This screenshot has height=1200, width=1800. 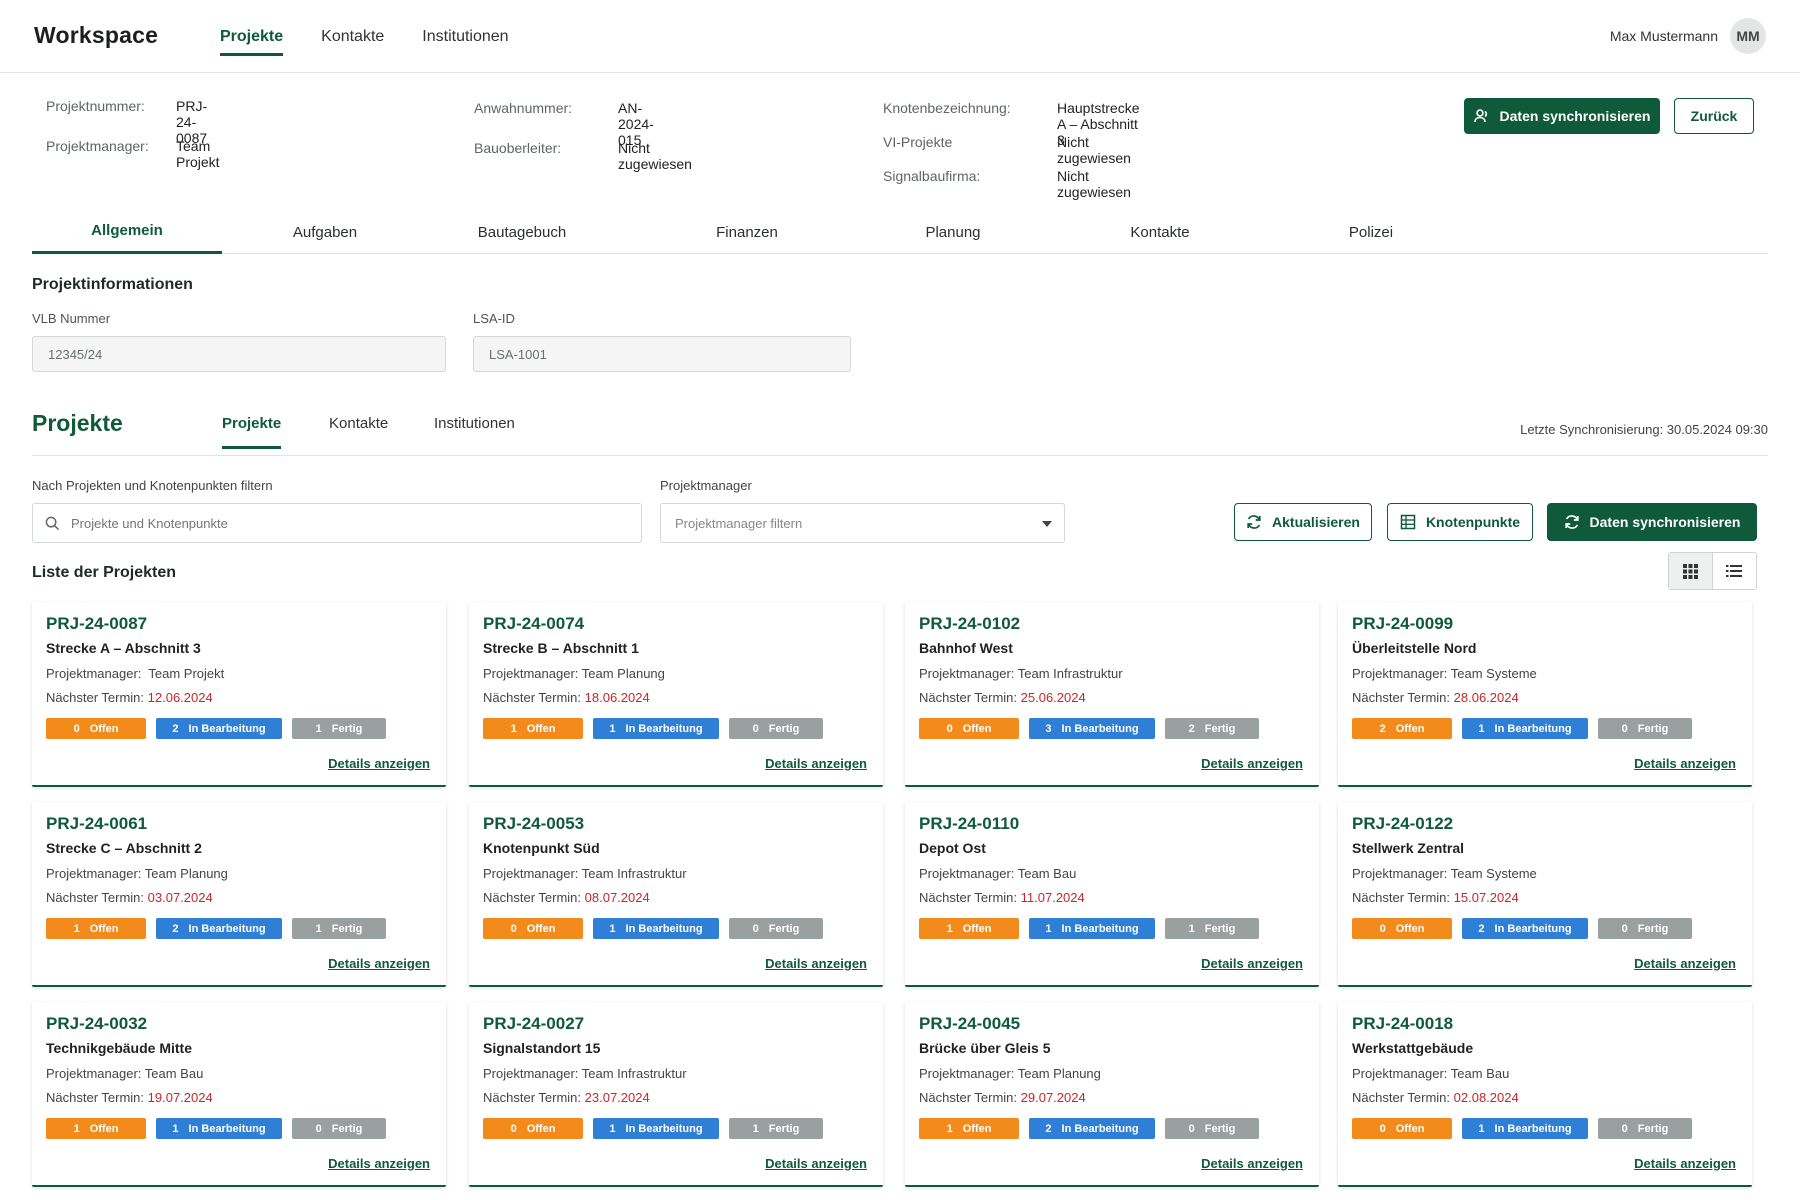 What do you see at coordinates (1688, 36) in the screenshot?
I see `user-menu: Max Mustermann MM` at bounding box center [1688, 36].